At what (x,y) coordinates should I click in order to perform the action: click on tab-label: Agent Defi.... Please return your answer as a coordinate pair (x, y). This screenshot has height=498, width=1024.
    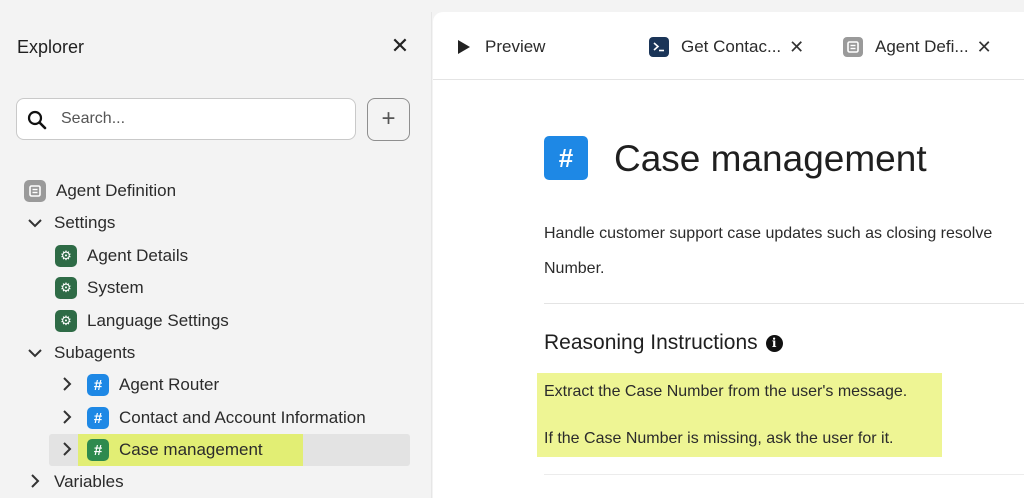
    Looking at the image, I should click on (922, 46).